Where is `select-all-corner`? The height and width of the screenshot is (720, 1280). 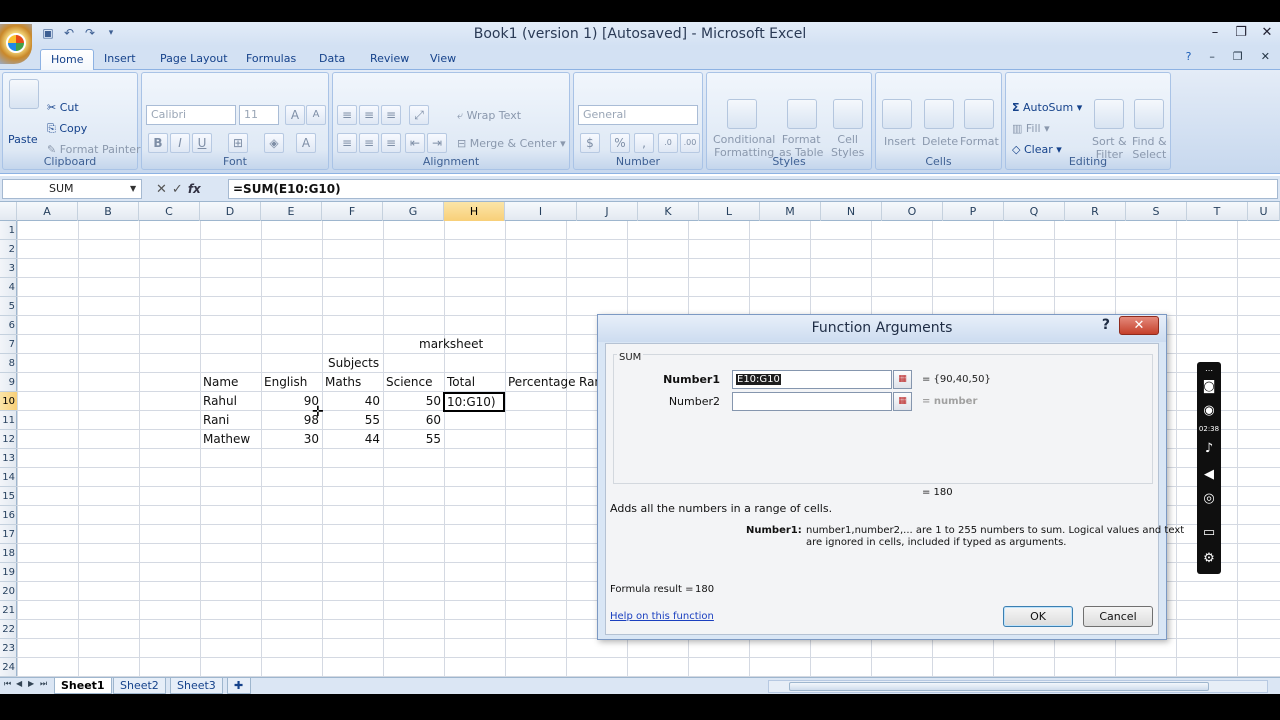
select-all-corner is located at coordinates (8, 211).